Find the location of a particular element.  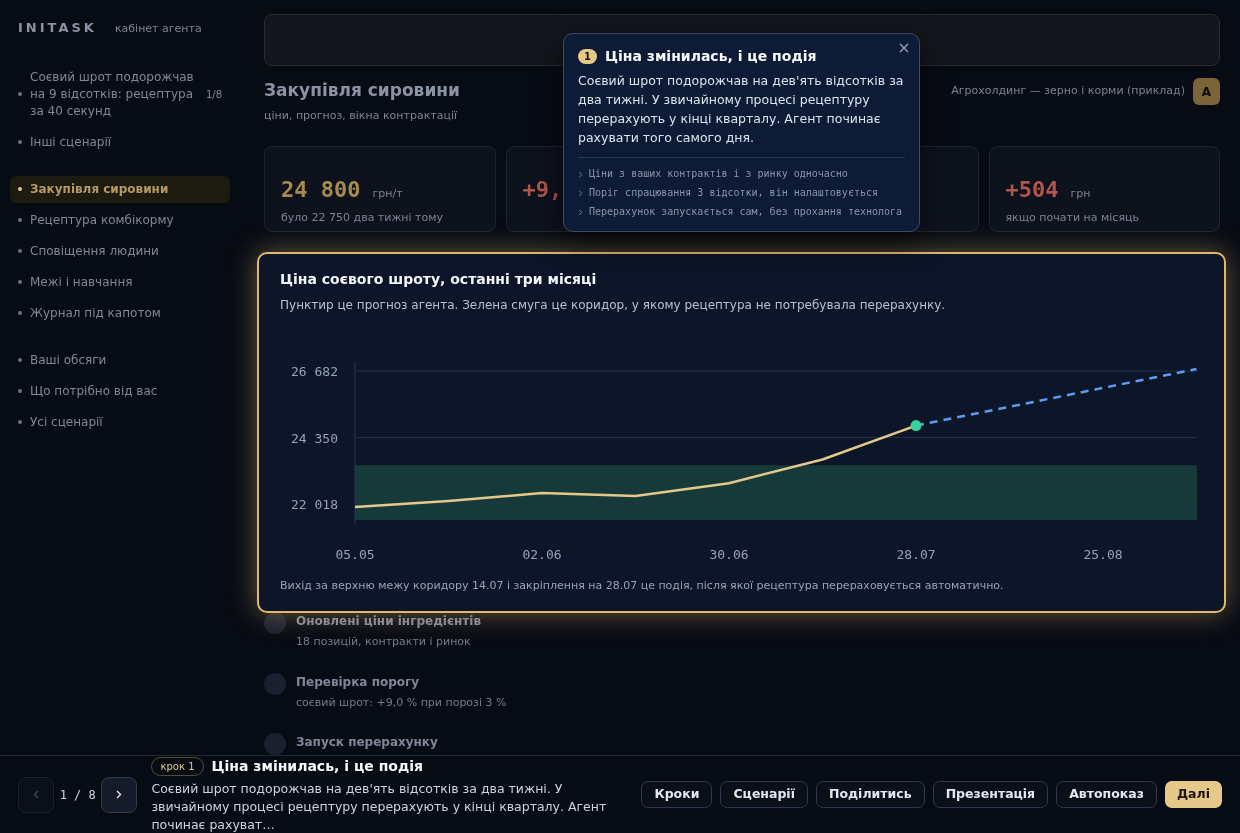

sidebar-item: Рецептура комбікорму is located at coordinates (120, 220).